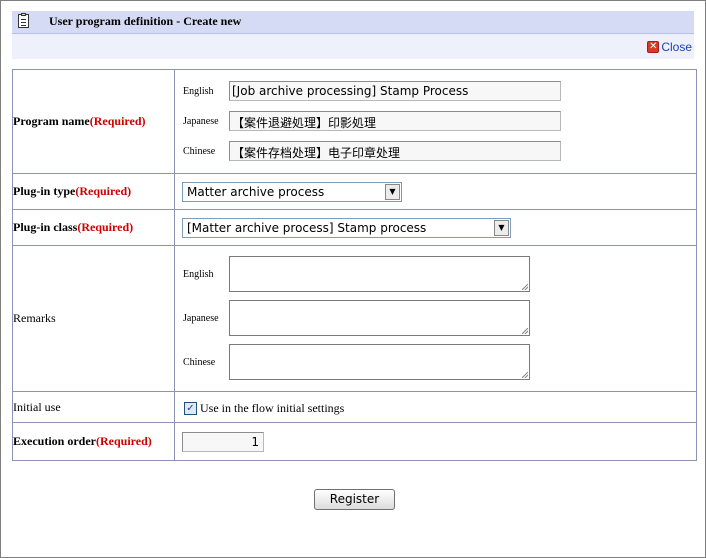 The height and width of the screenshot is (558, 706). What do you see at coordinates (307, 228) in the screenshot?
I see `plugin-class-selected: [Matter archive process] Stamp process` at bounding box center [307, 228].